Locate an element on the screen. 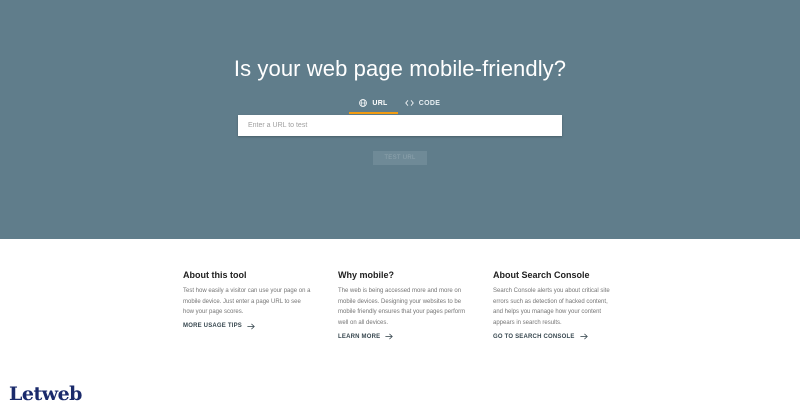 The height and width of the screenshot is (411, 800). letweb-watermark-logo: Letweb is located at coordinates (45, 394).